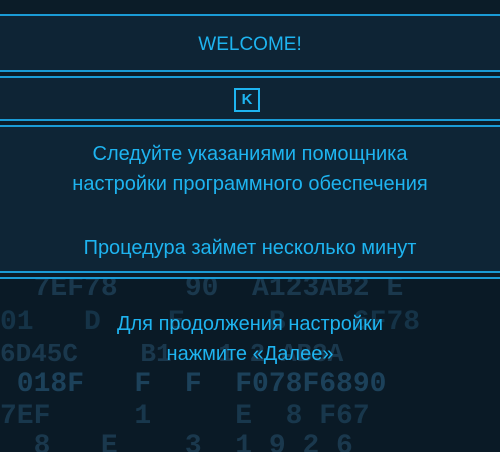 This screenshot has width=500, height=452. What do you see at coordinates (176, 441) in the screenshot?
I see `hex-row: 8 E 3 1 9 2 6` at bounding box center [176, 441].